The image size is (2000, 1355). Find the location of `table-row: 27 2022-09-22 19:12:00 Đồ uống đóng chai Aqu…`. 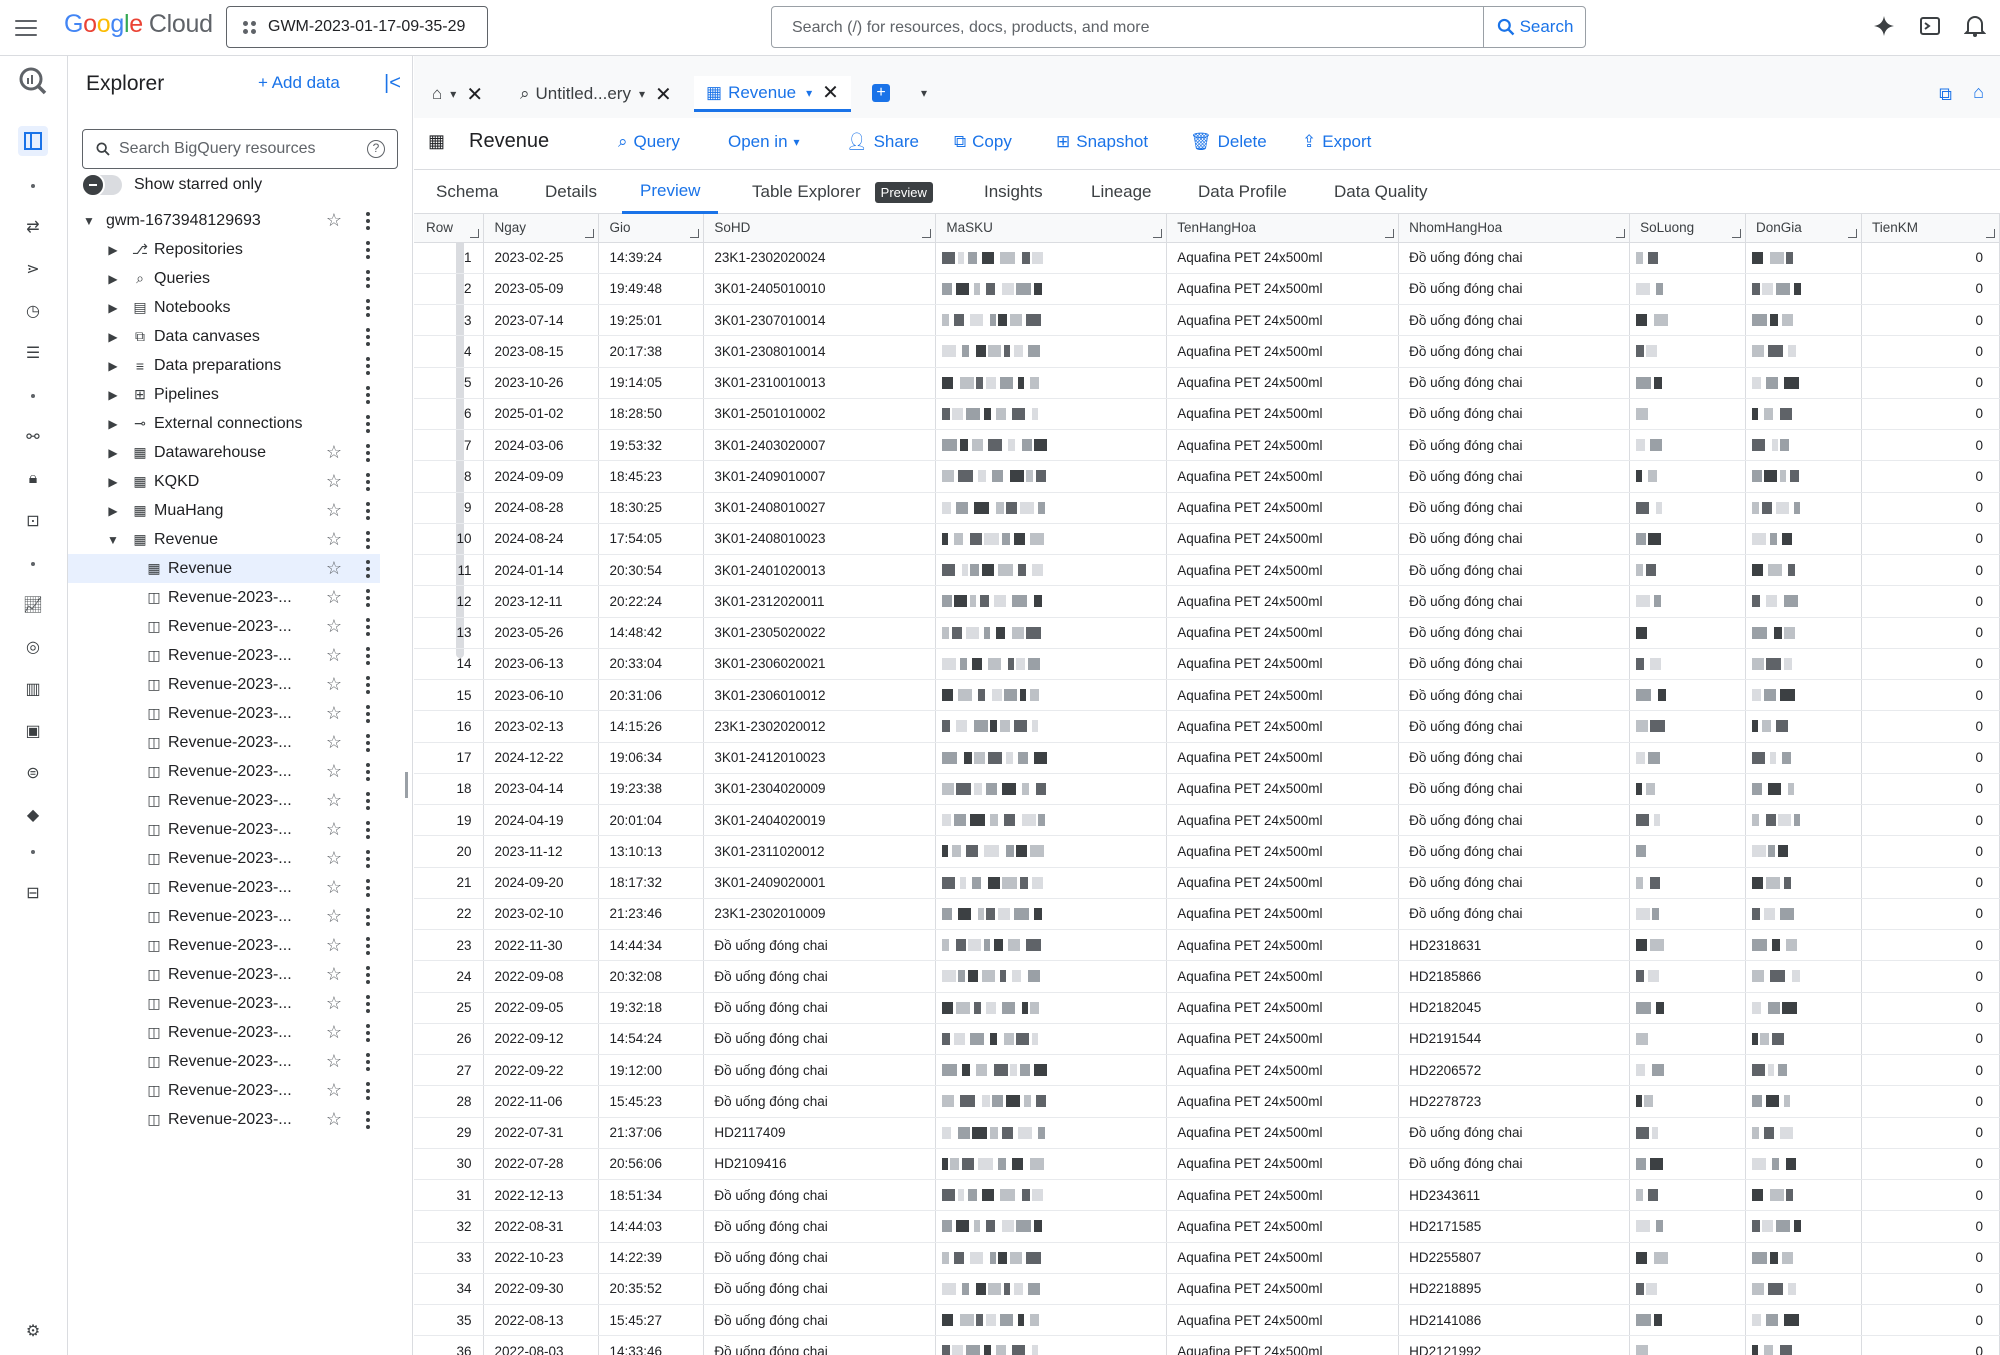

table-row: 27 2022-09-22 19:12:00 Đồ uống đóng chai Aqu… is located at coordinates (1207, 1070).